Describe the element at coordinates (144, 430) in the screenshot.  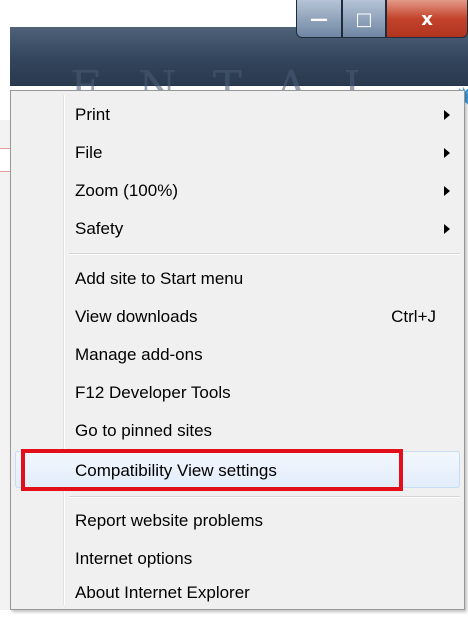
I see `menu-item-label: Go to pinned sites` at that location.